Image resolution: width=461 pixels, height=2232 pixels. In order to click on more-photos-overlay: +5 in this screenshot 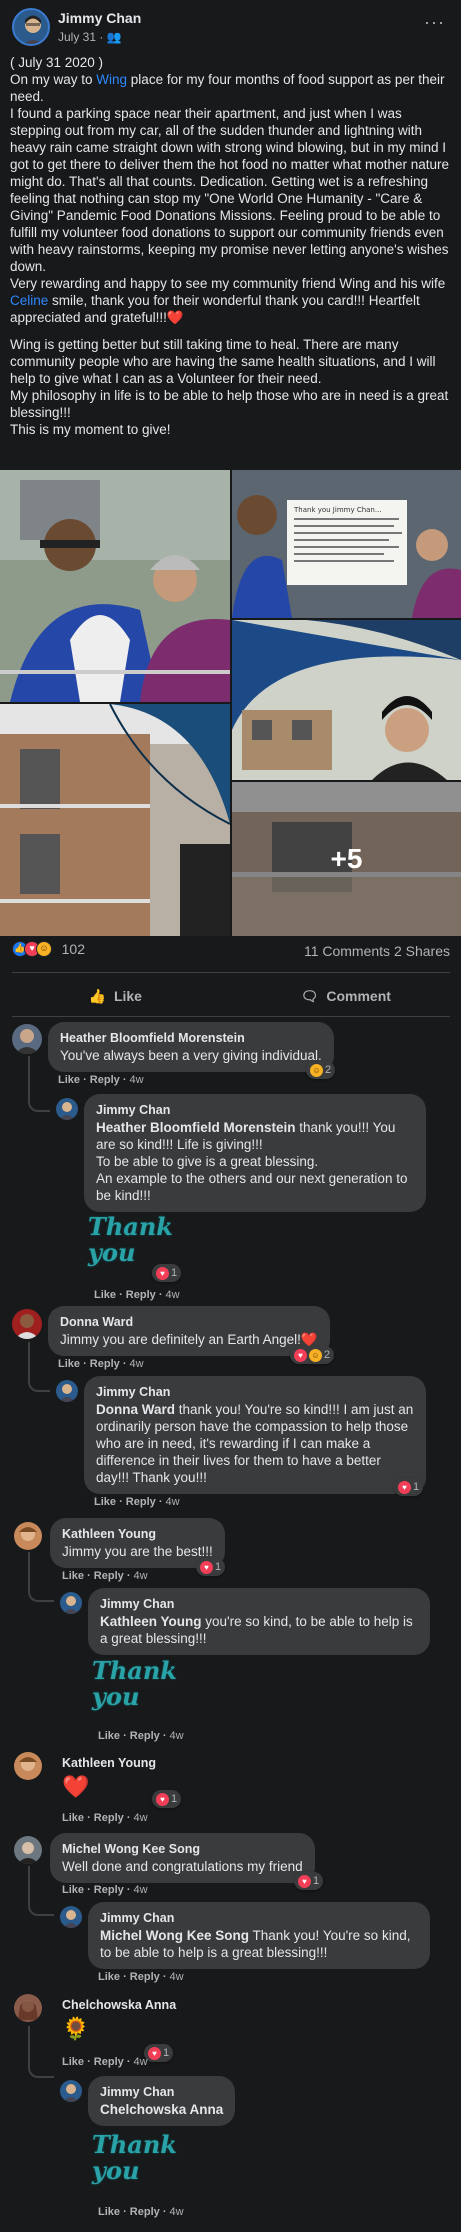, I will do `click(346, 859)`.